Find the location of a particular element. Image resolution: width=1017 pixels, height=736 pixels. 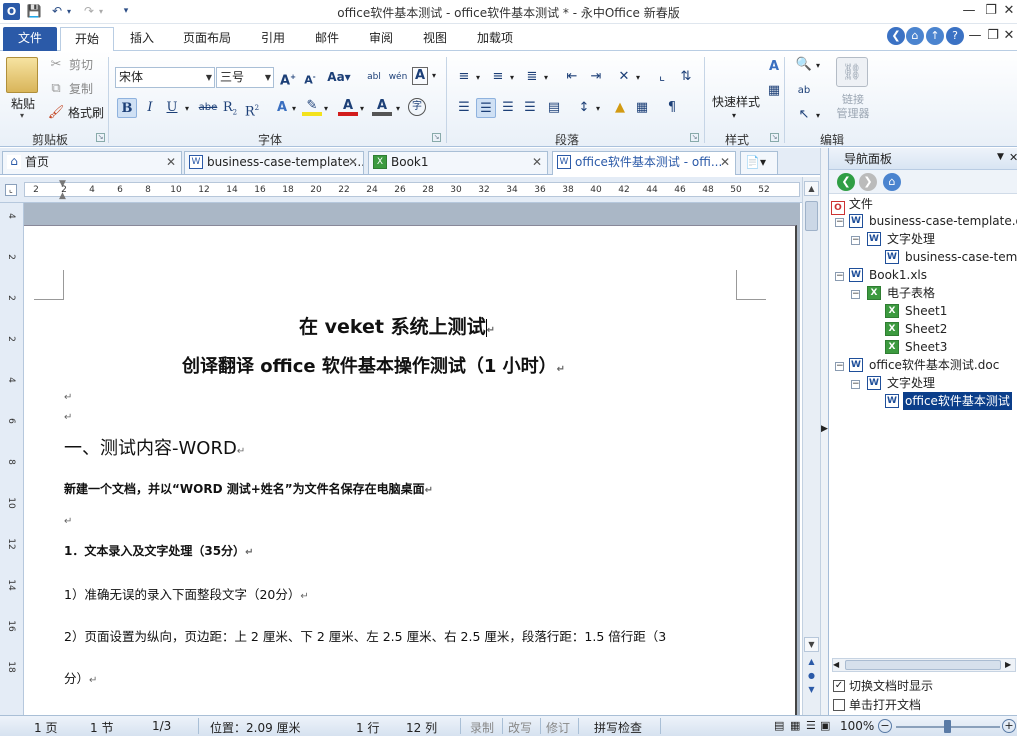

tab-stop-icon: ⌞ is located at coordinates (662, 77).